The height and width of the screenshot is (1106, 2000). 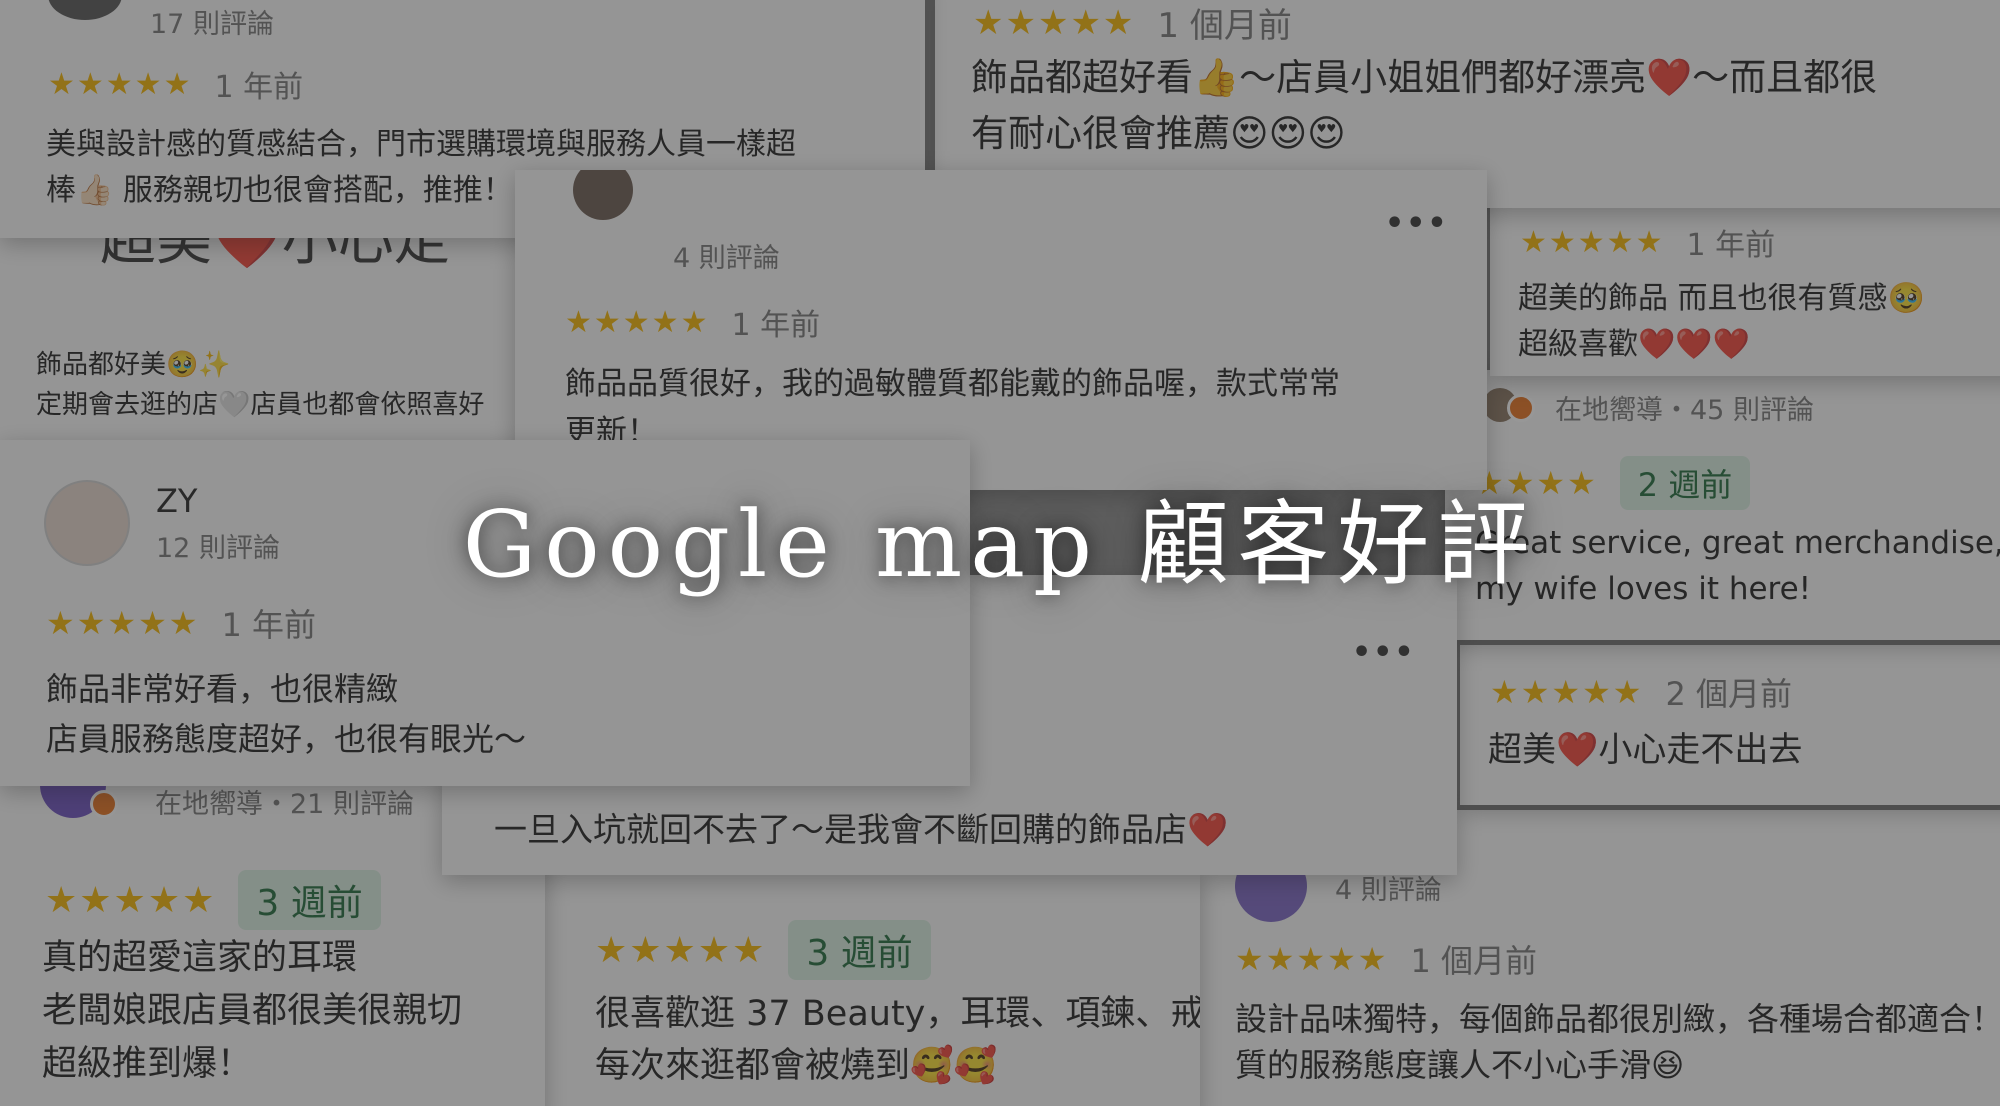 What do you see at coordinates (1730, 725) in the screenshot?
I see `review-card: ★★★★★ 2 個月前 超美❤️小心走不出去` at bounding box center [1730, 725].